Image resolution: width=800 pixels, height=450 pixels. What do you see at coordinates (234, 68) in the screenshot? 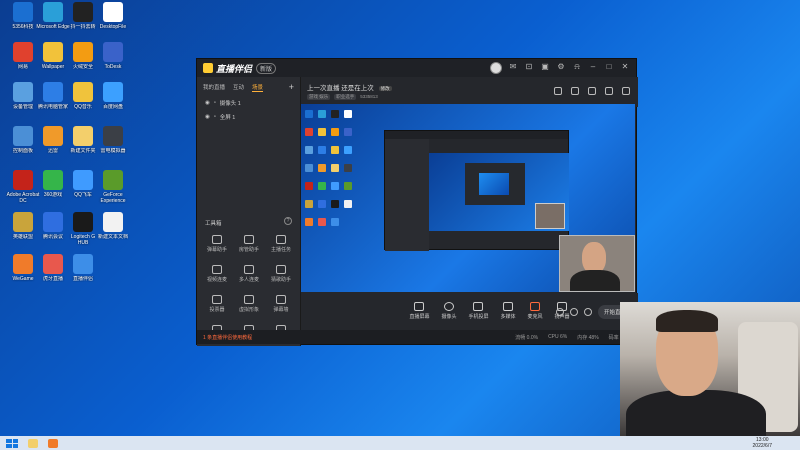
I see `app-name: 直播伴侣` at bounding box center [234, 68].